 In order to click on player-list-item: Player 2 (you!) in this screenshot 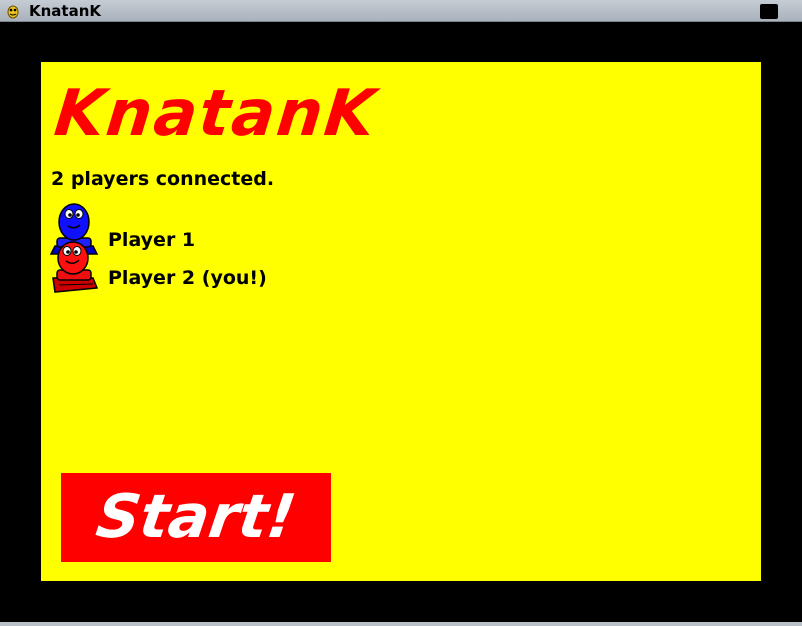, I will do `click(249, 266)`.